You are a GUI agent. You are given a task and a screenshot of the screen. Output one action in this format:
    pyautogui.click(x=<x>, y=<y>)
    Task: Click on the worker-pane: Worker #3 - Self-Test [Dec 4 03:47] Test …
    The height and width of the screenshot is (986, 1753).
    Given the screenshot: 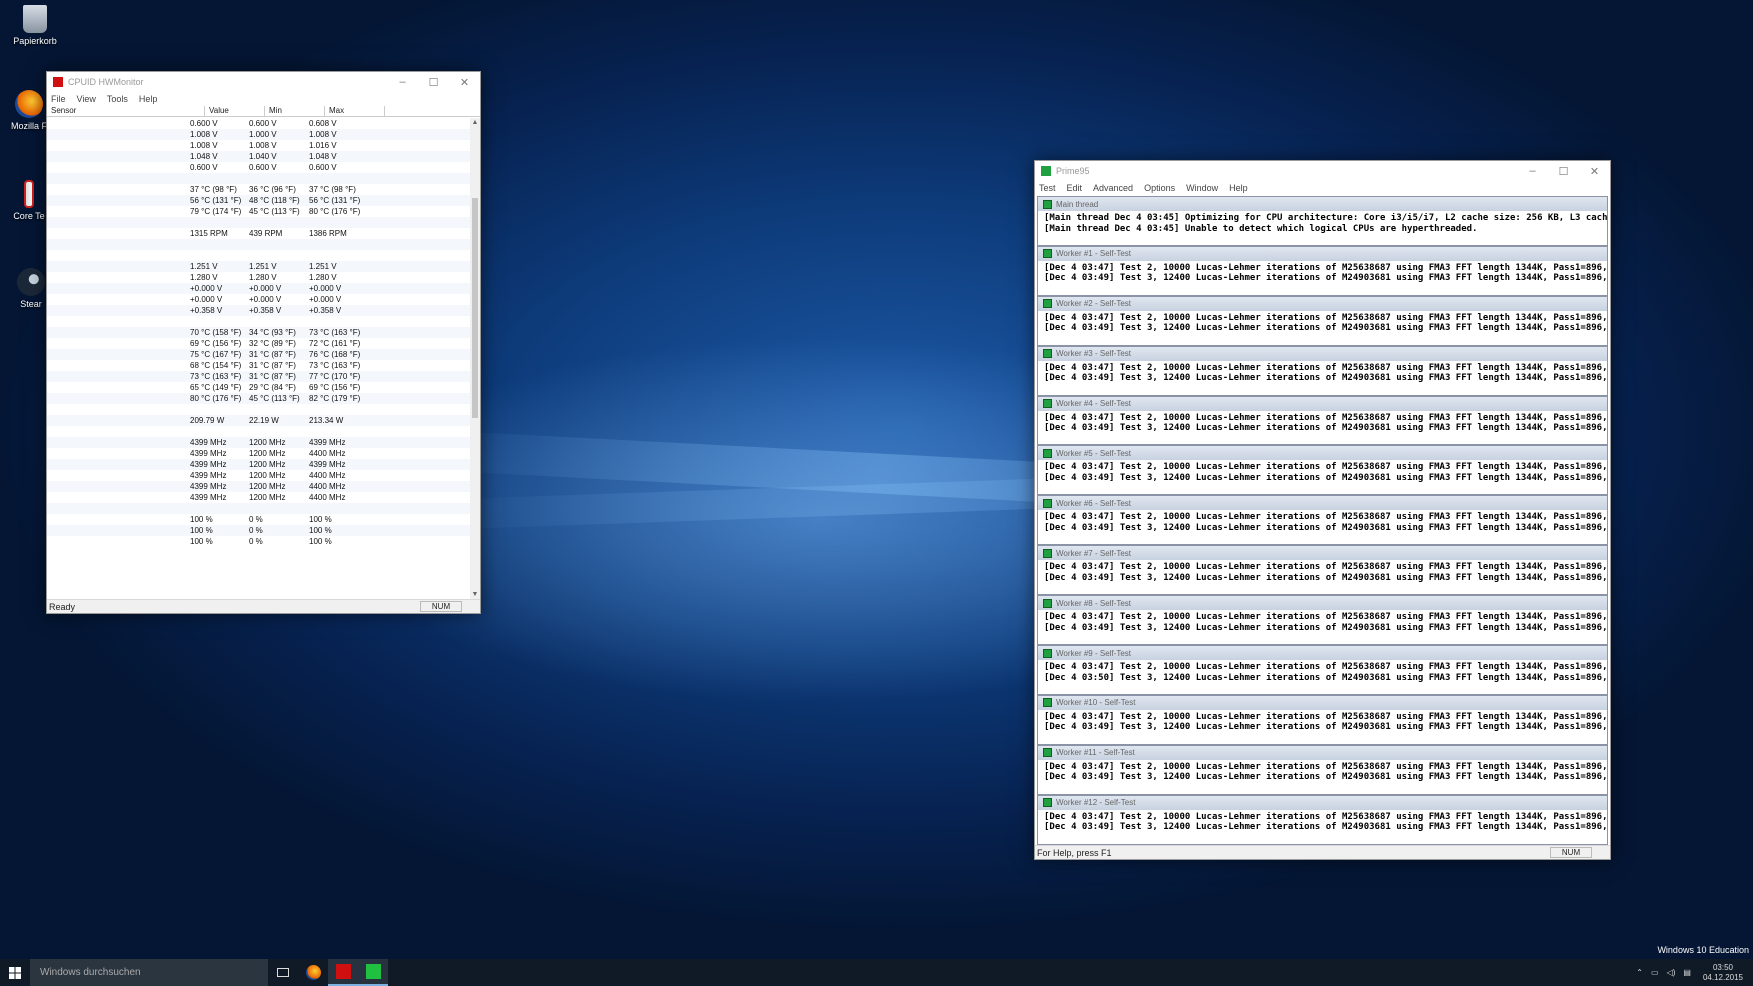 What is the action you would take?
    pyautogui.click(x=1322, y=370)
    